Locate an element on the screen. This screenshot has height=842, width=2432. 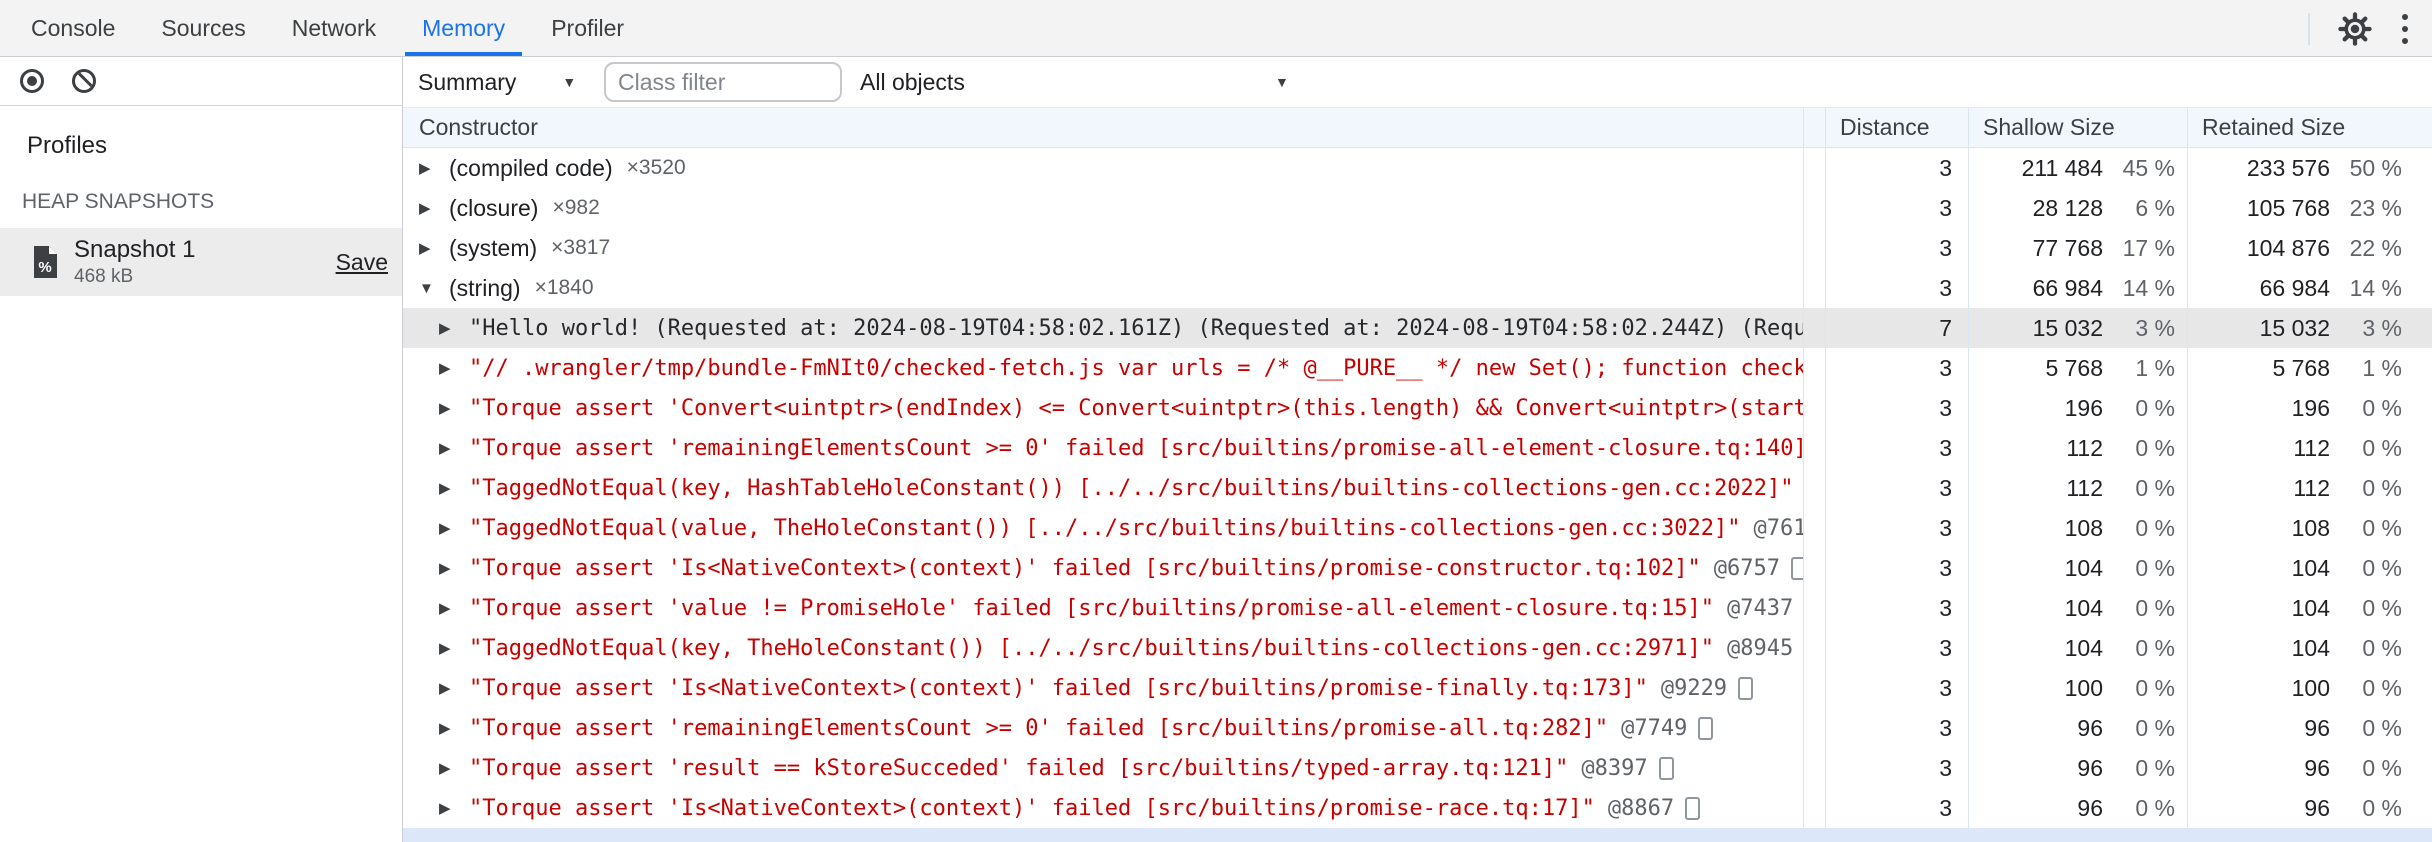
constructor-label: (compiled code) is located at coordinates (531, 167).